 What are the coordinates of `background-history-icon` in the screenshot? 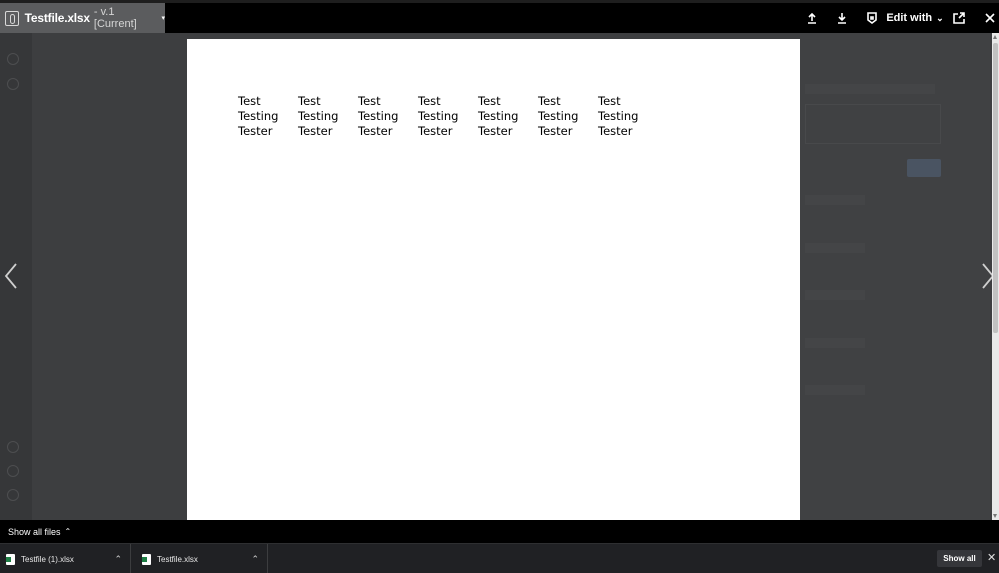 It's located at (13, 59).